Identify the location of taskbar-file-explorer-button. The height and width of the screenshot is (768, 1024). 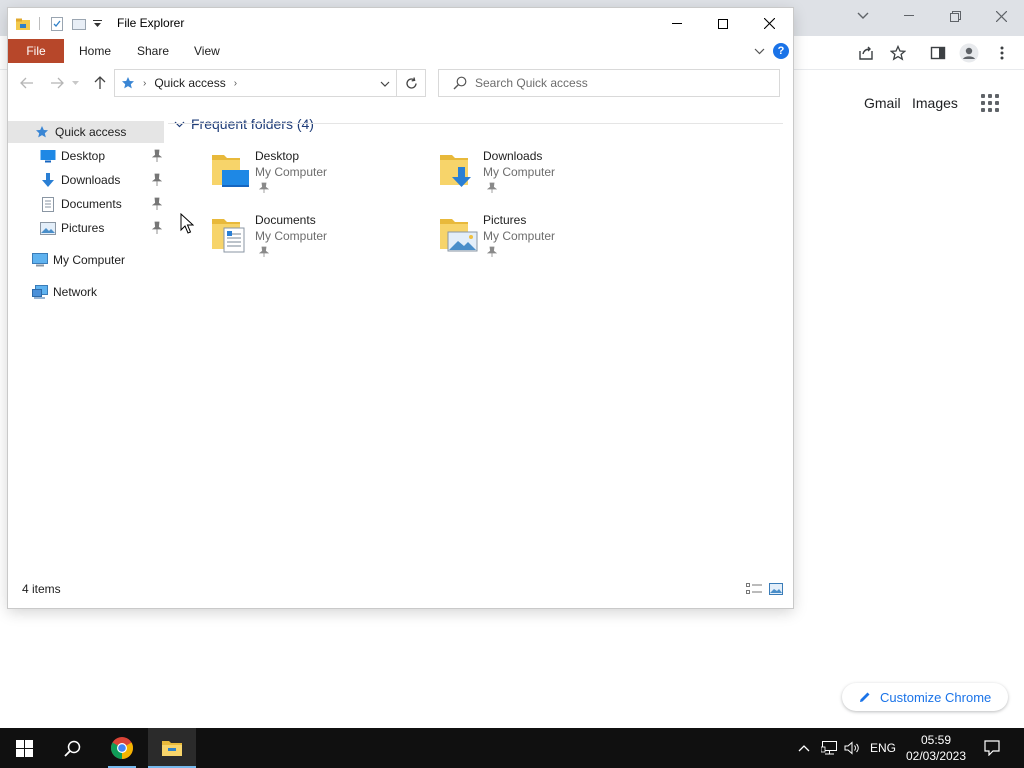
(172, 748).